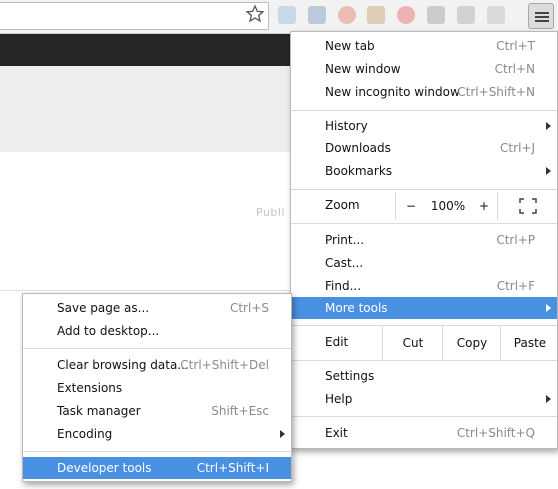  Describe the element at coordinates (424, 126) in the screenshot. I see `menu-item-history: History` at that location.